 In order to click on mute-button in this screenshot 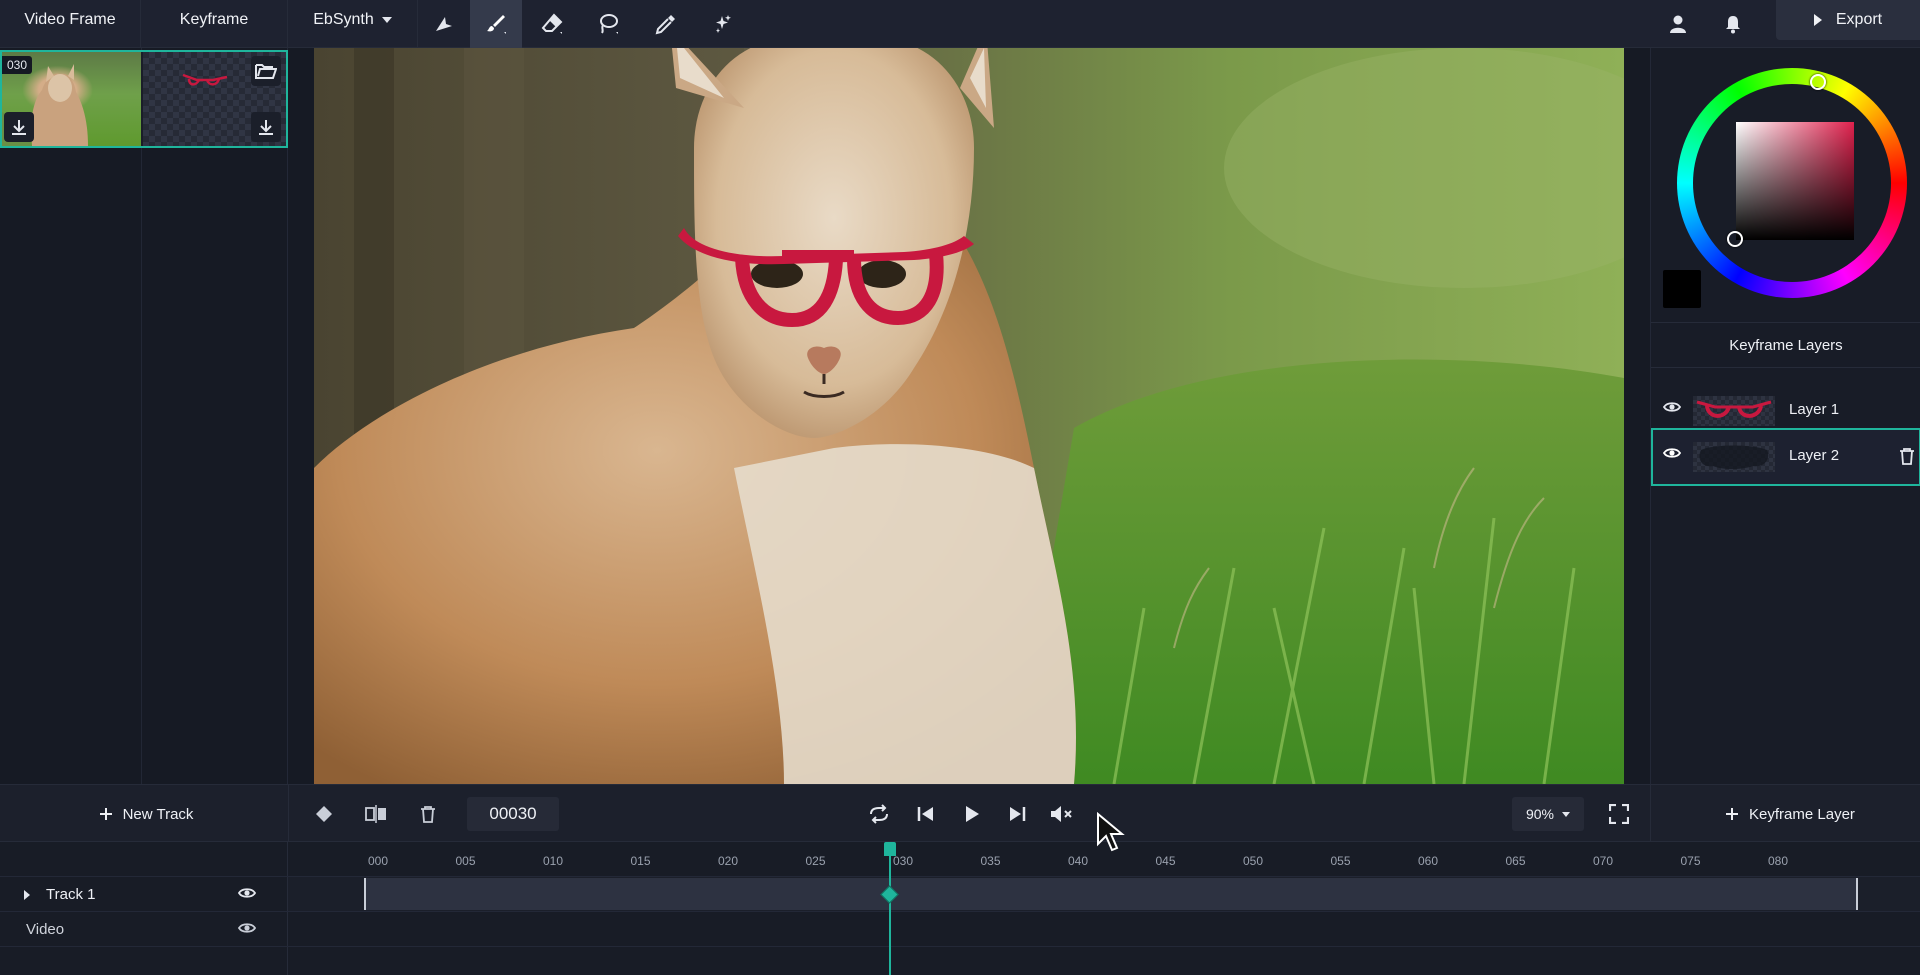, I will do `click(1062, 814)`.